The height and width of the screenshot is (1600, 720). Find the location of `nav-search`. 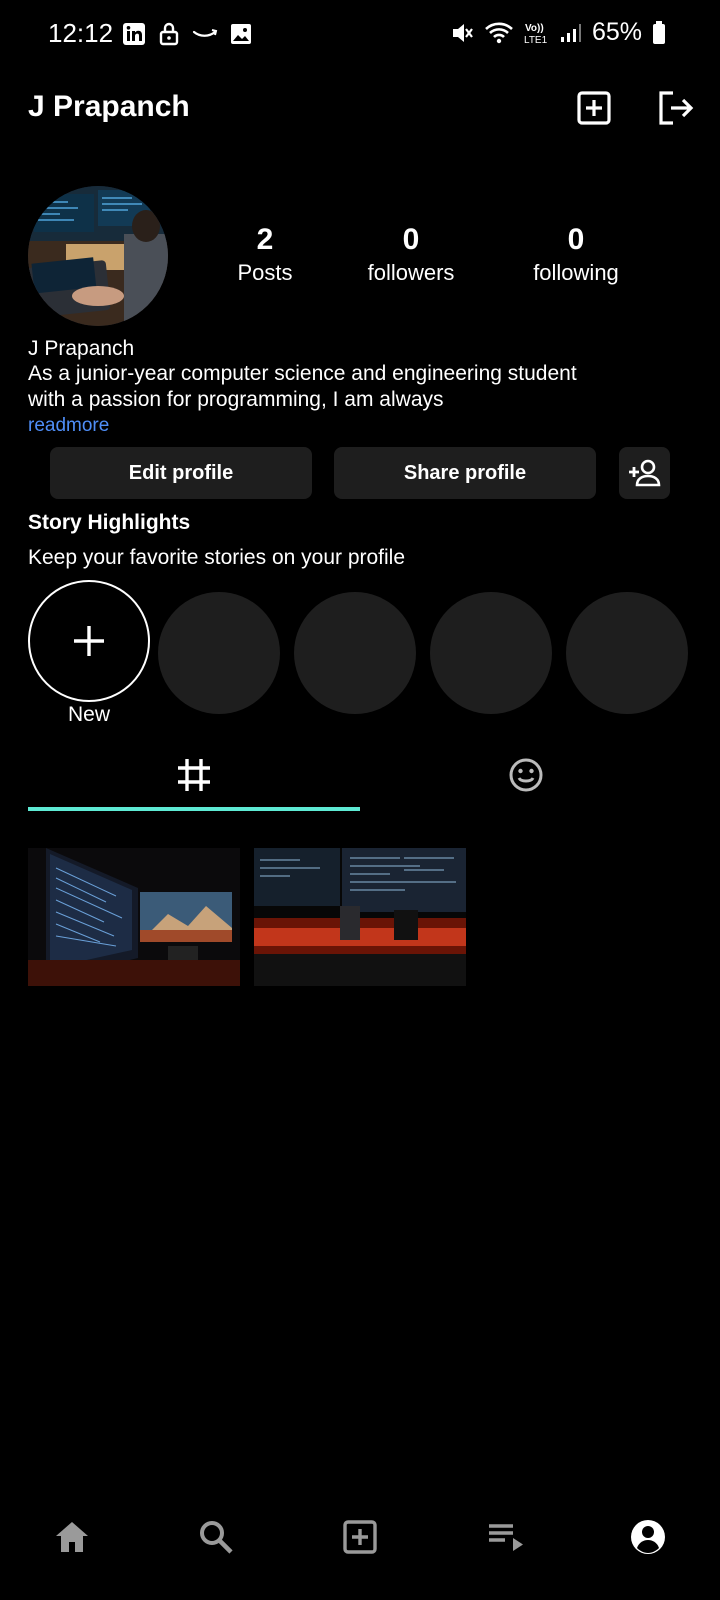

nav-search is located at coordinates (216, 1537).